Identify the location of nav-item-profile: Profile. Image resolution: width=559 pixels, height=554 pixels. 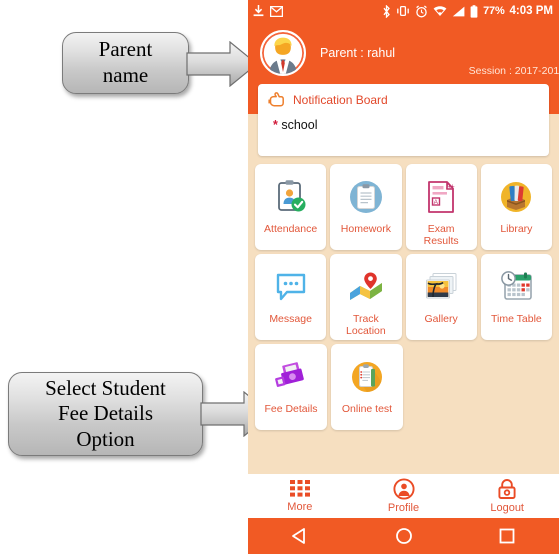
(404, 496).